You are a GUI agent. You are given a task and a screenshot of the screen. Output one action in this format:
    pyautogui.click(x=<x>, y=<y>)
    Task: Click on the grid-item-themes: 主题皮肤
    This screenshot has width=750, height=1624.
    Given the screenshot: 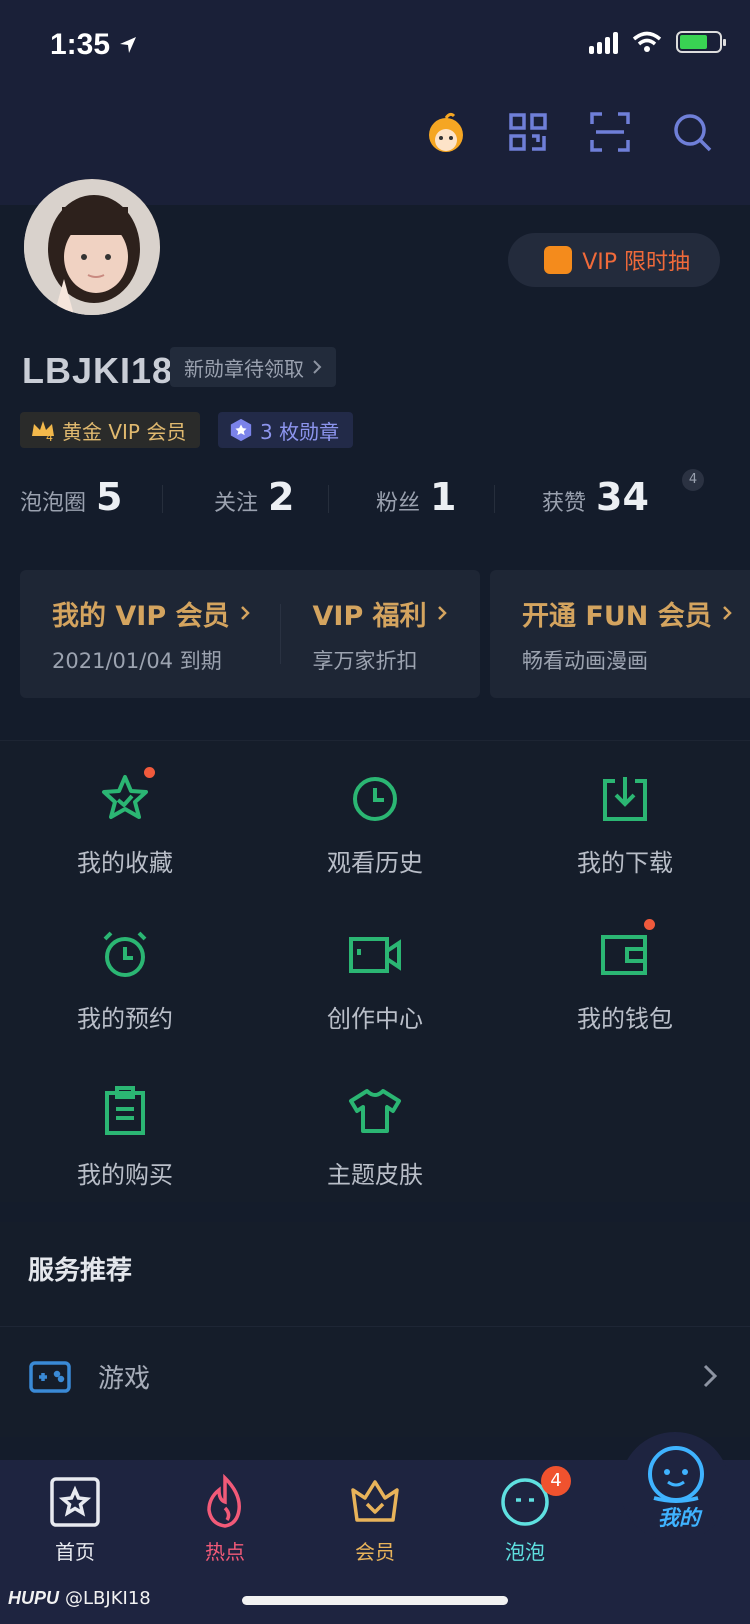 What is the action you would take?
    pyautogui.click(x=375, y=1136)
    